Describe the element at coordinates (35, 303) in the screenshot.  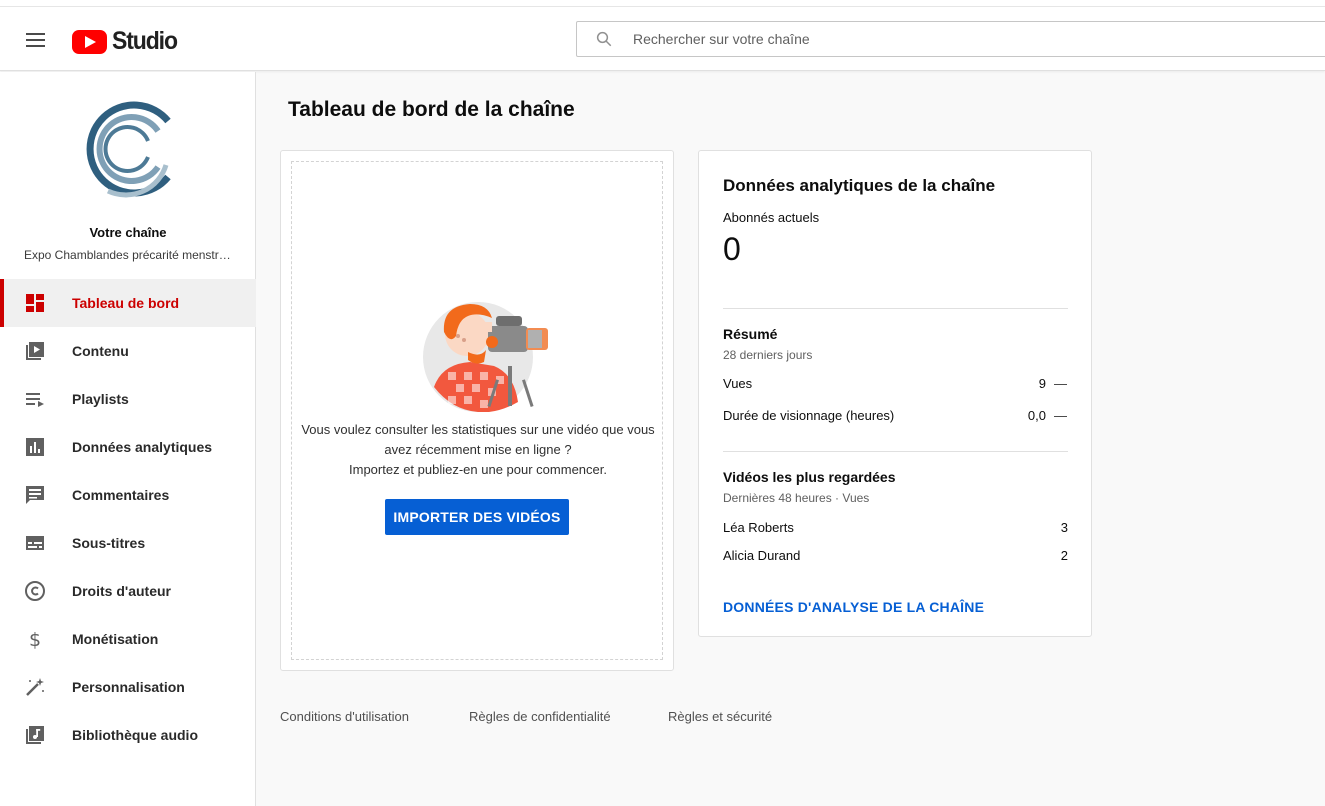
I see `dashboard-icon` at that location.